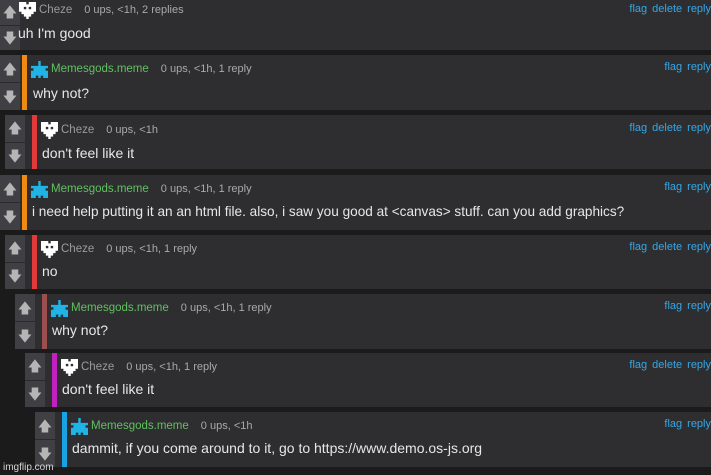 This screenshot has height=475, width=711. I want to click on comment-meta: 0 ups, <1h, 2 replies, so click(134, 10).